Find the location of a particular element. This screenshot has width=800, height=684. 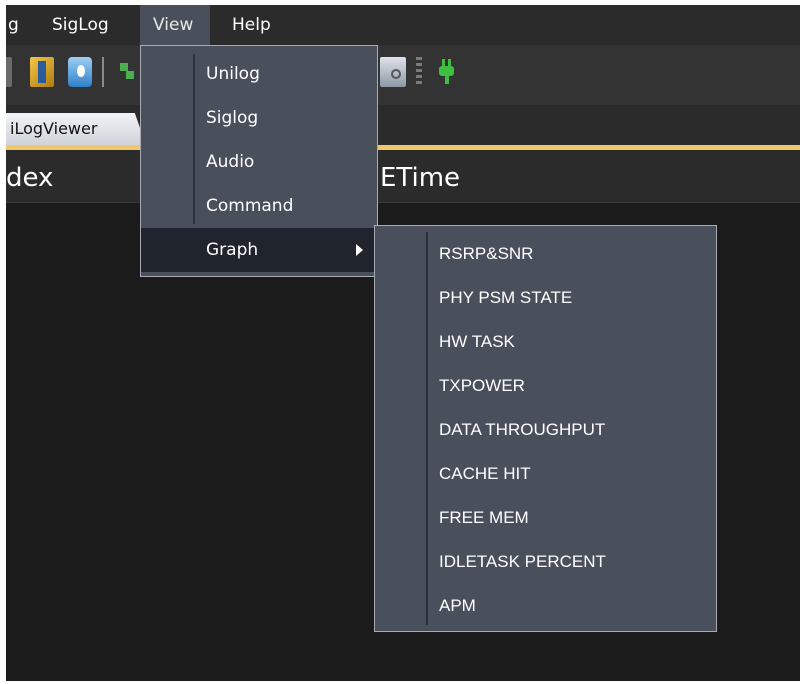

database-help-icon is located at coordinates (80, 72).